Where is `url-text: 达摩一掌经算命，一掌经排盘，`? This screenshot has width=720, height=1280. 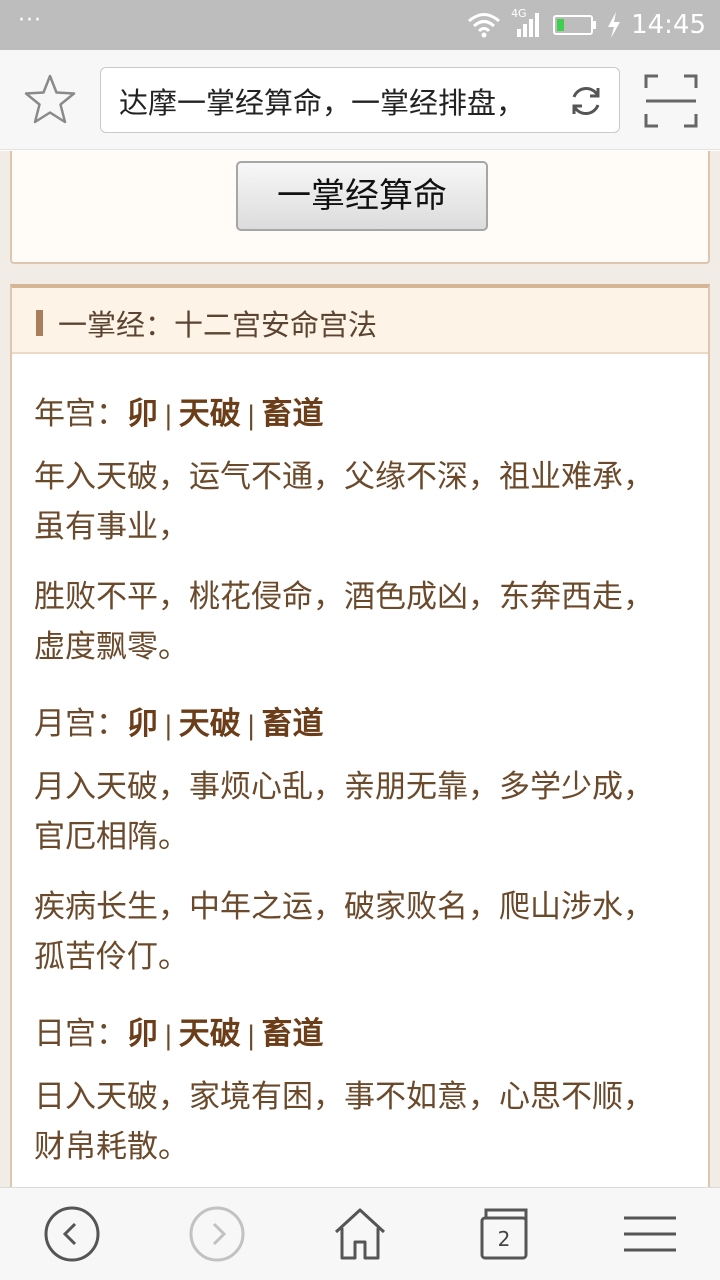
url-text: 达摩一掌经算命，一掌经排盘， is located at coordinates (339, 101).